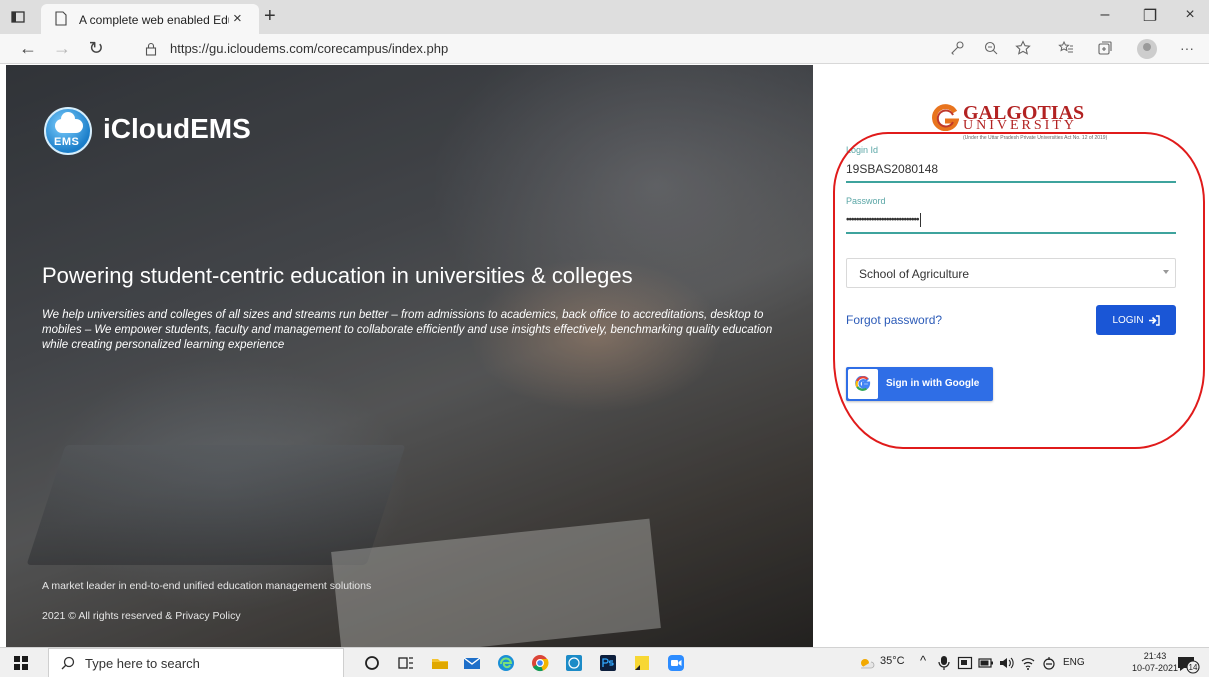  What do you see at coordinates (1105, 15) in the screenshot?
I see `window-minimize-button: –` at bounding box center [1105, 15].